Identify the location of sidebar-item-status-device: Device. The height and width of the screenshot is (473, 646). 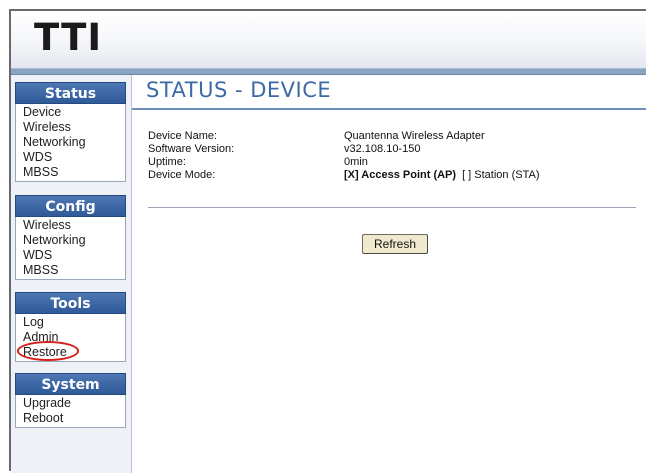
(74, 112).